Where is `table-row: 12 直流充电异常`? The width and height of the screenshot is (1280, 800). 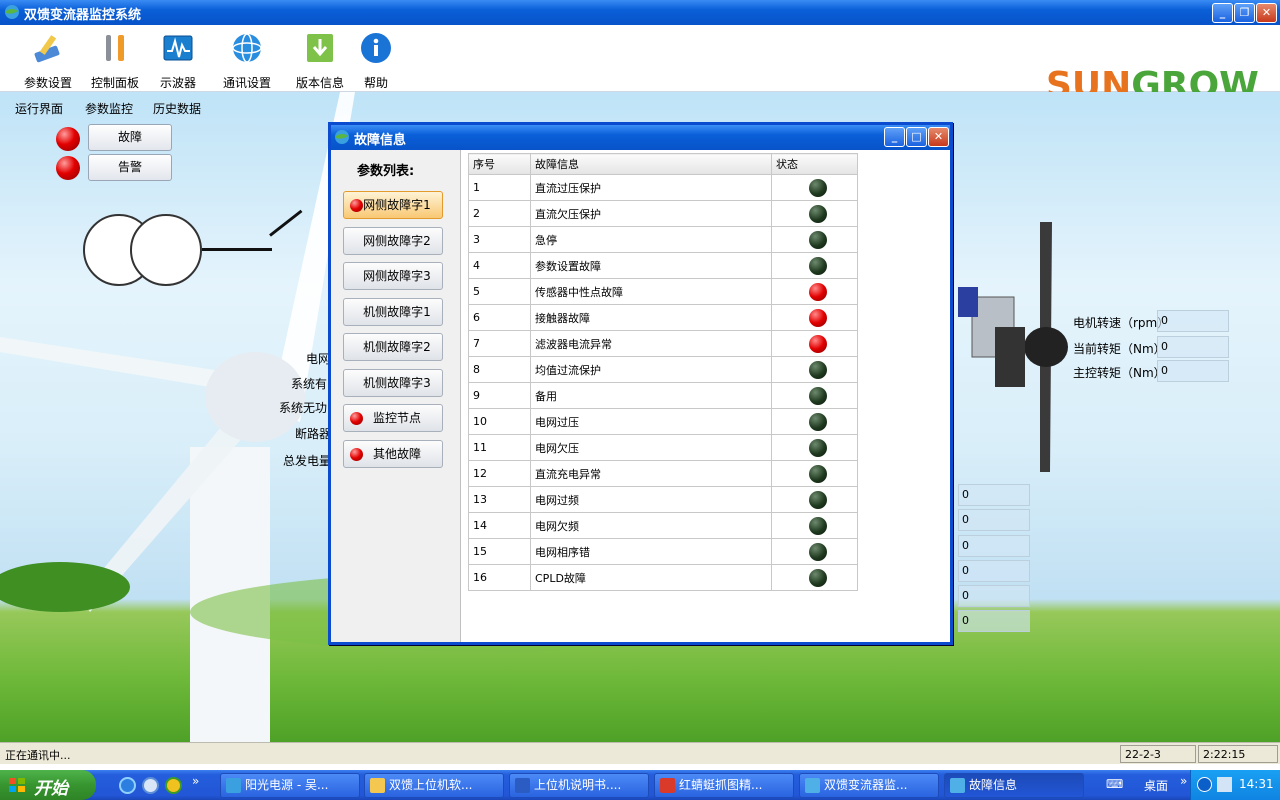
table-row: 12 直流充电异常 is located at coordinates (663, 473).